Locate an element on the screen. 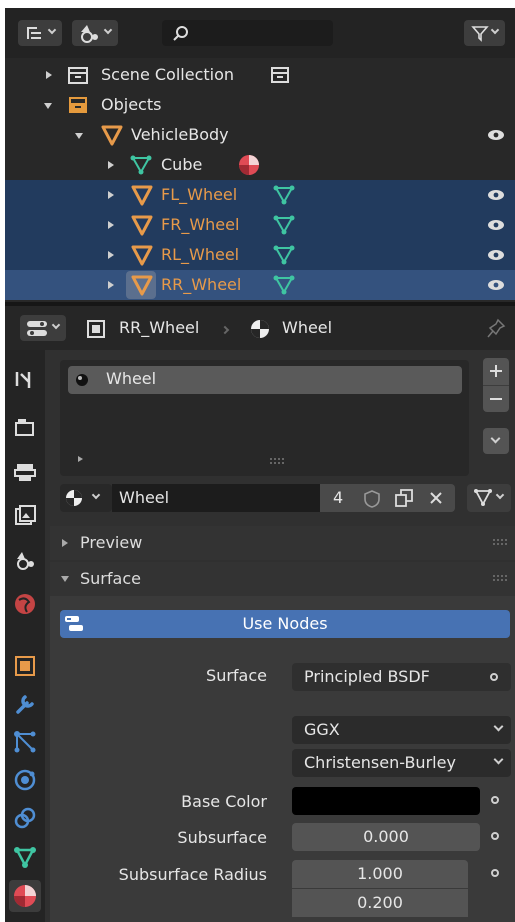 The height and width of the screenshot is (922, 515). tab-object-data is located at coordinates (25, 858).